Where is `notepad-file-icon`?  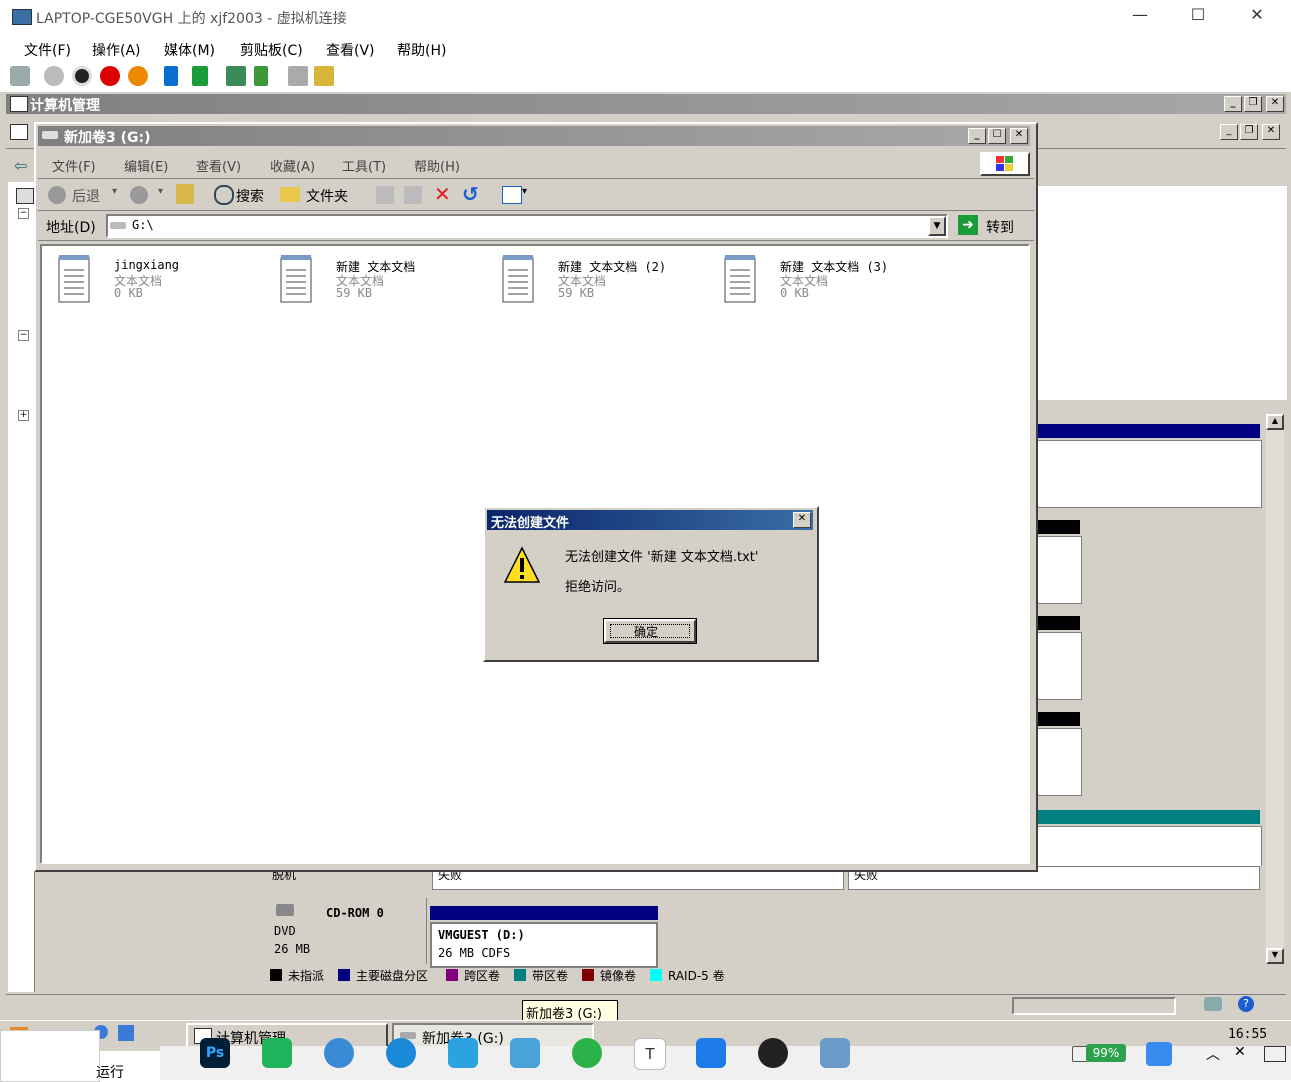 notepad-file-icon is located at coordinates (518, 279).